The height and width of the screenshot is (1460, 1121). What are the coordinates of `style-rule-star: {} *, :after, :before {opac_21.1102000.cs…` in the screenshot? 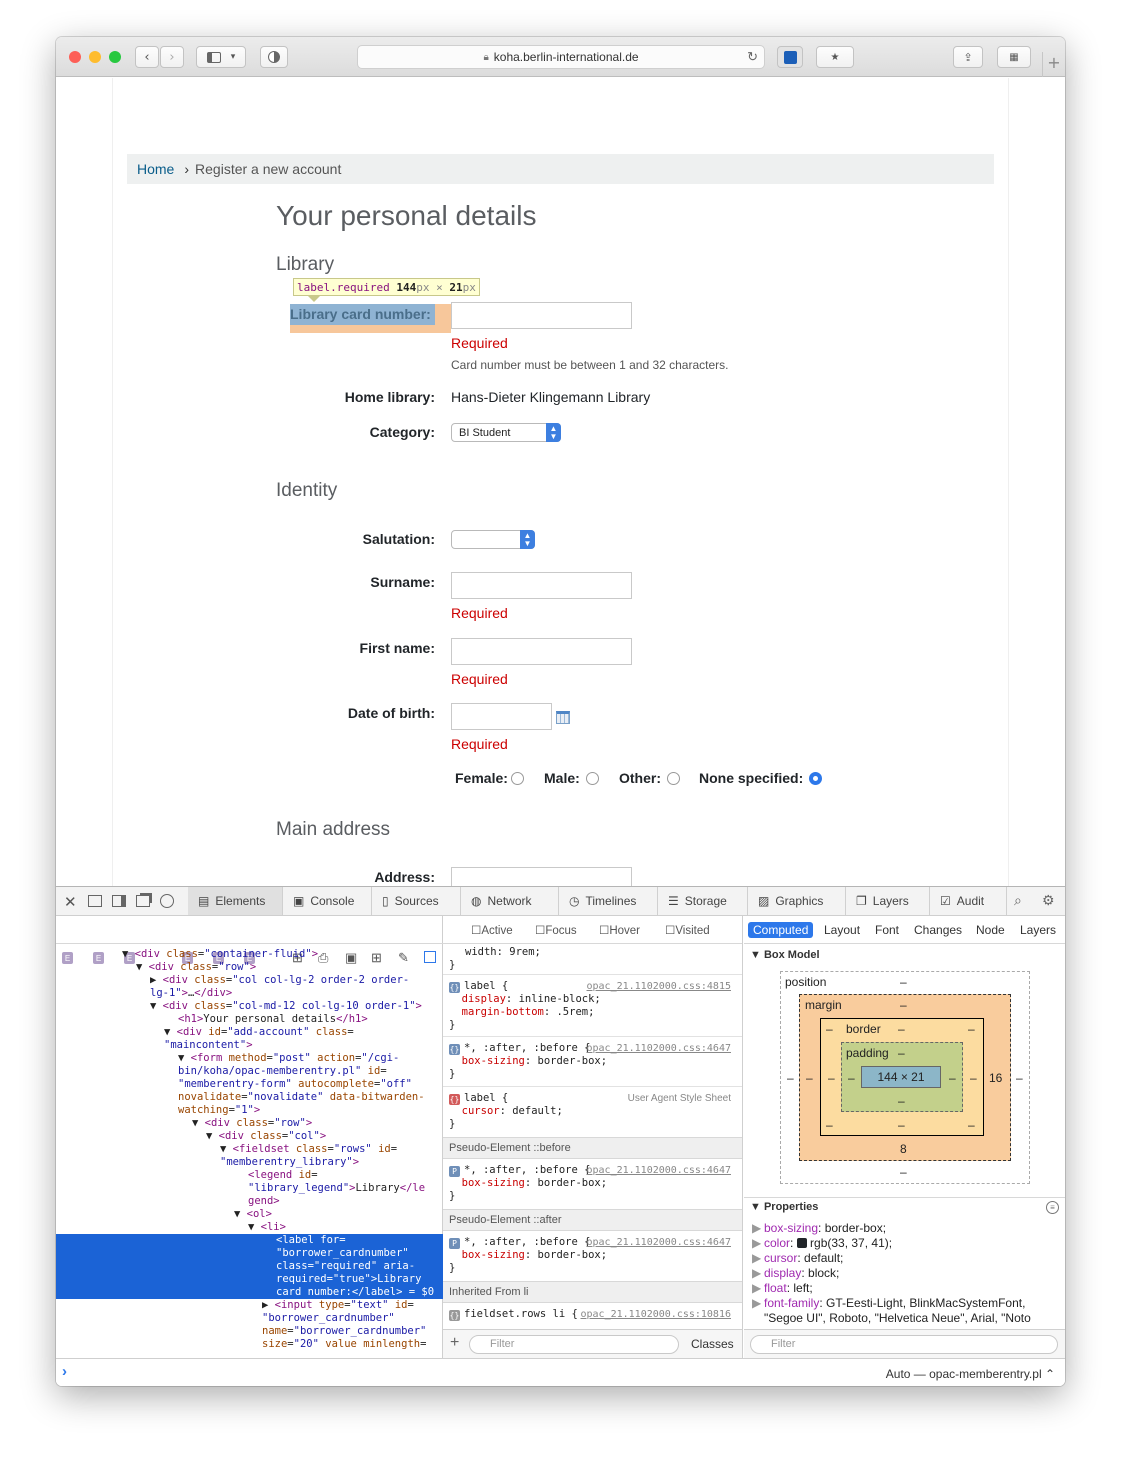 It's located at (593, 1061).